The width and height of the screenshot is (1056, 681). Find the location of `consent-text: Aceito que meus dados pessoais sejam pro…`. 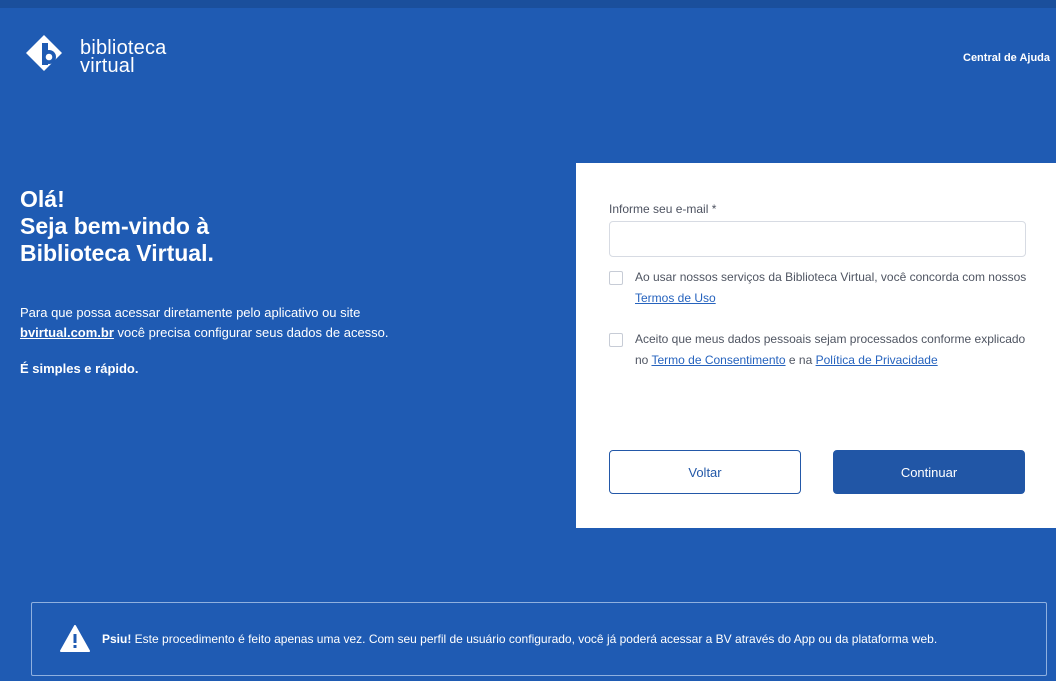

consent-text: Aceito que meus dados pessoais sejam pro… is located at coordinates (832, 350).